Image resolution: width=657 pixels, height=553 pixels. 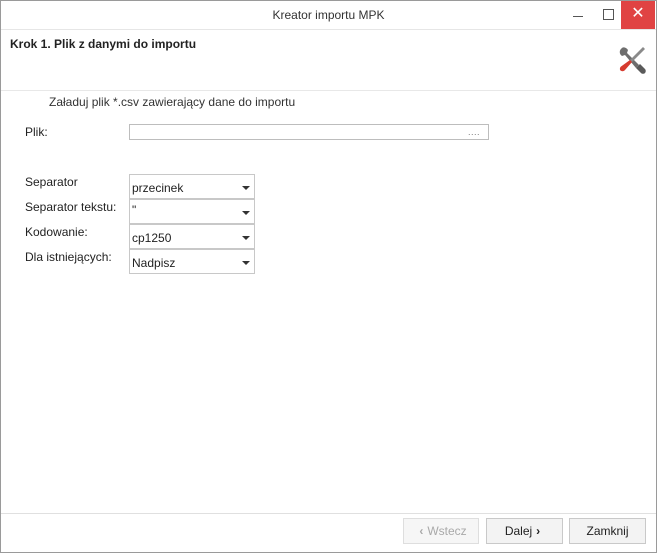 What do you see at coordinates (192, 236) in the screenshot?
I see `encoding-select: cp1250` at bounding box center [192, 236].